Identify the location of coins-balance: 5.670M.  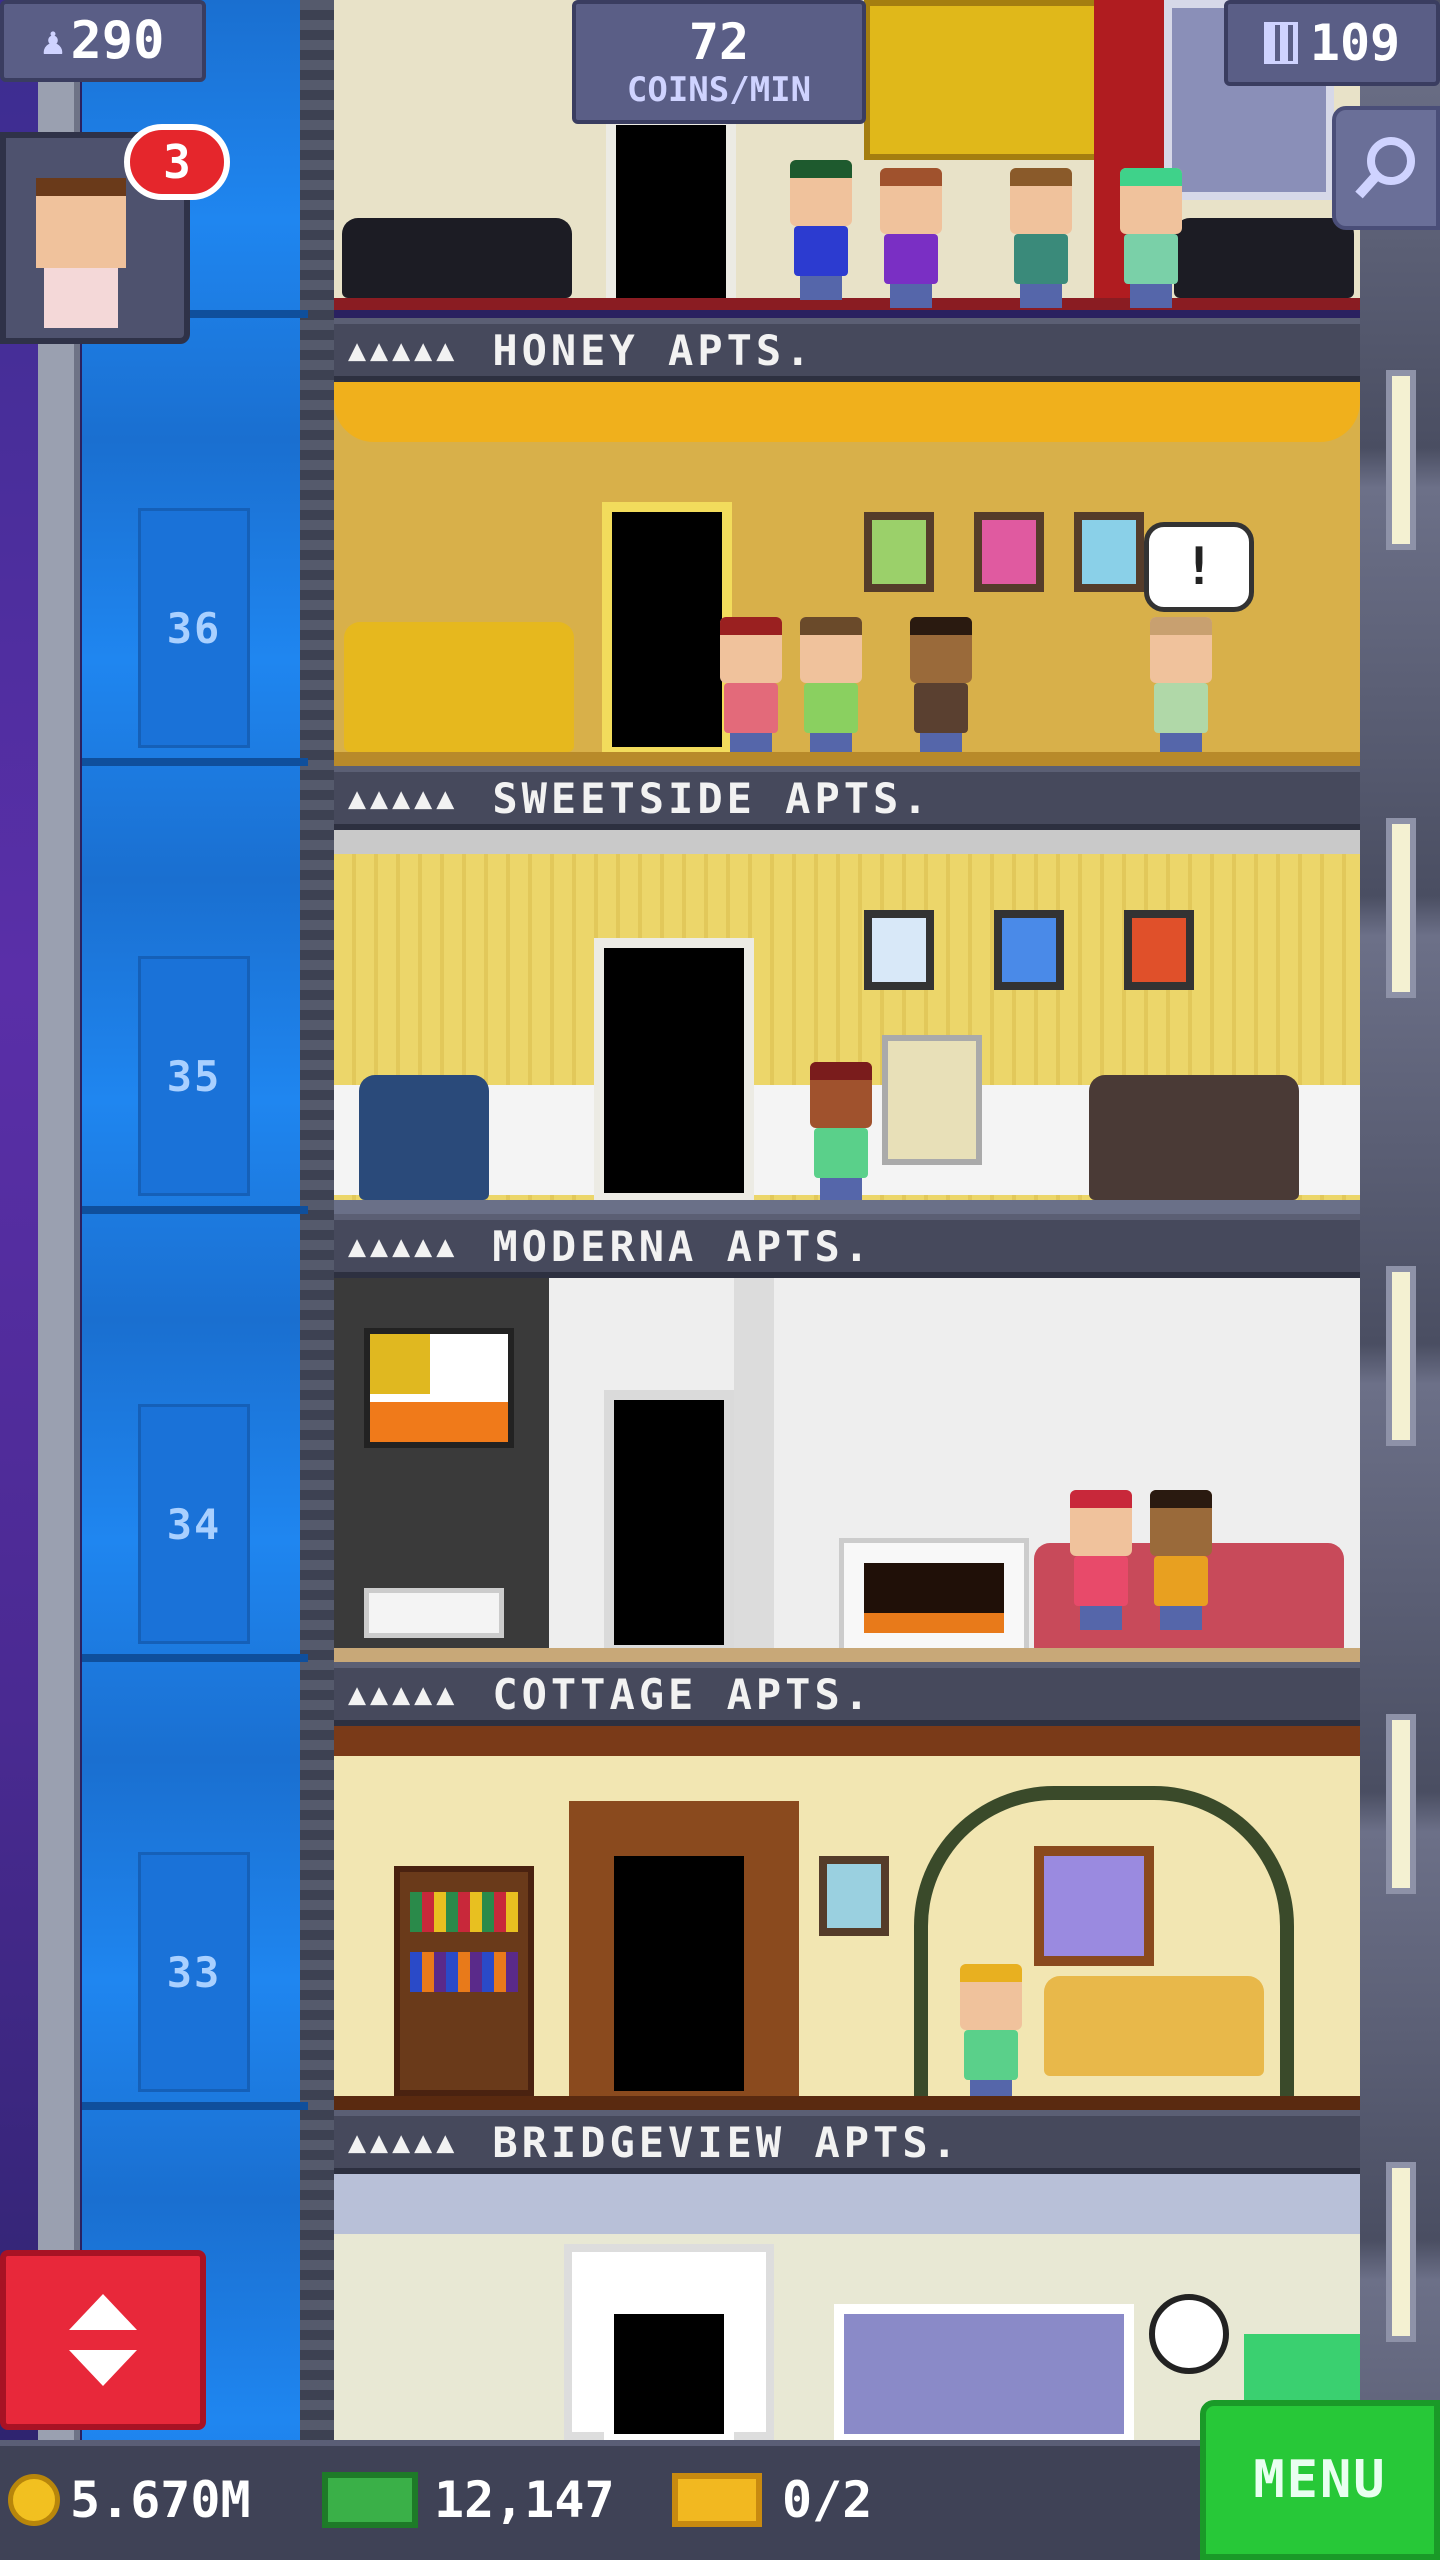
(129, 2500).